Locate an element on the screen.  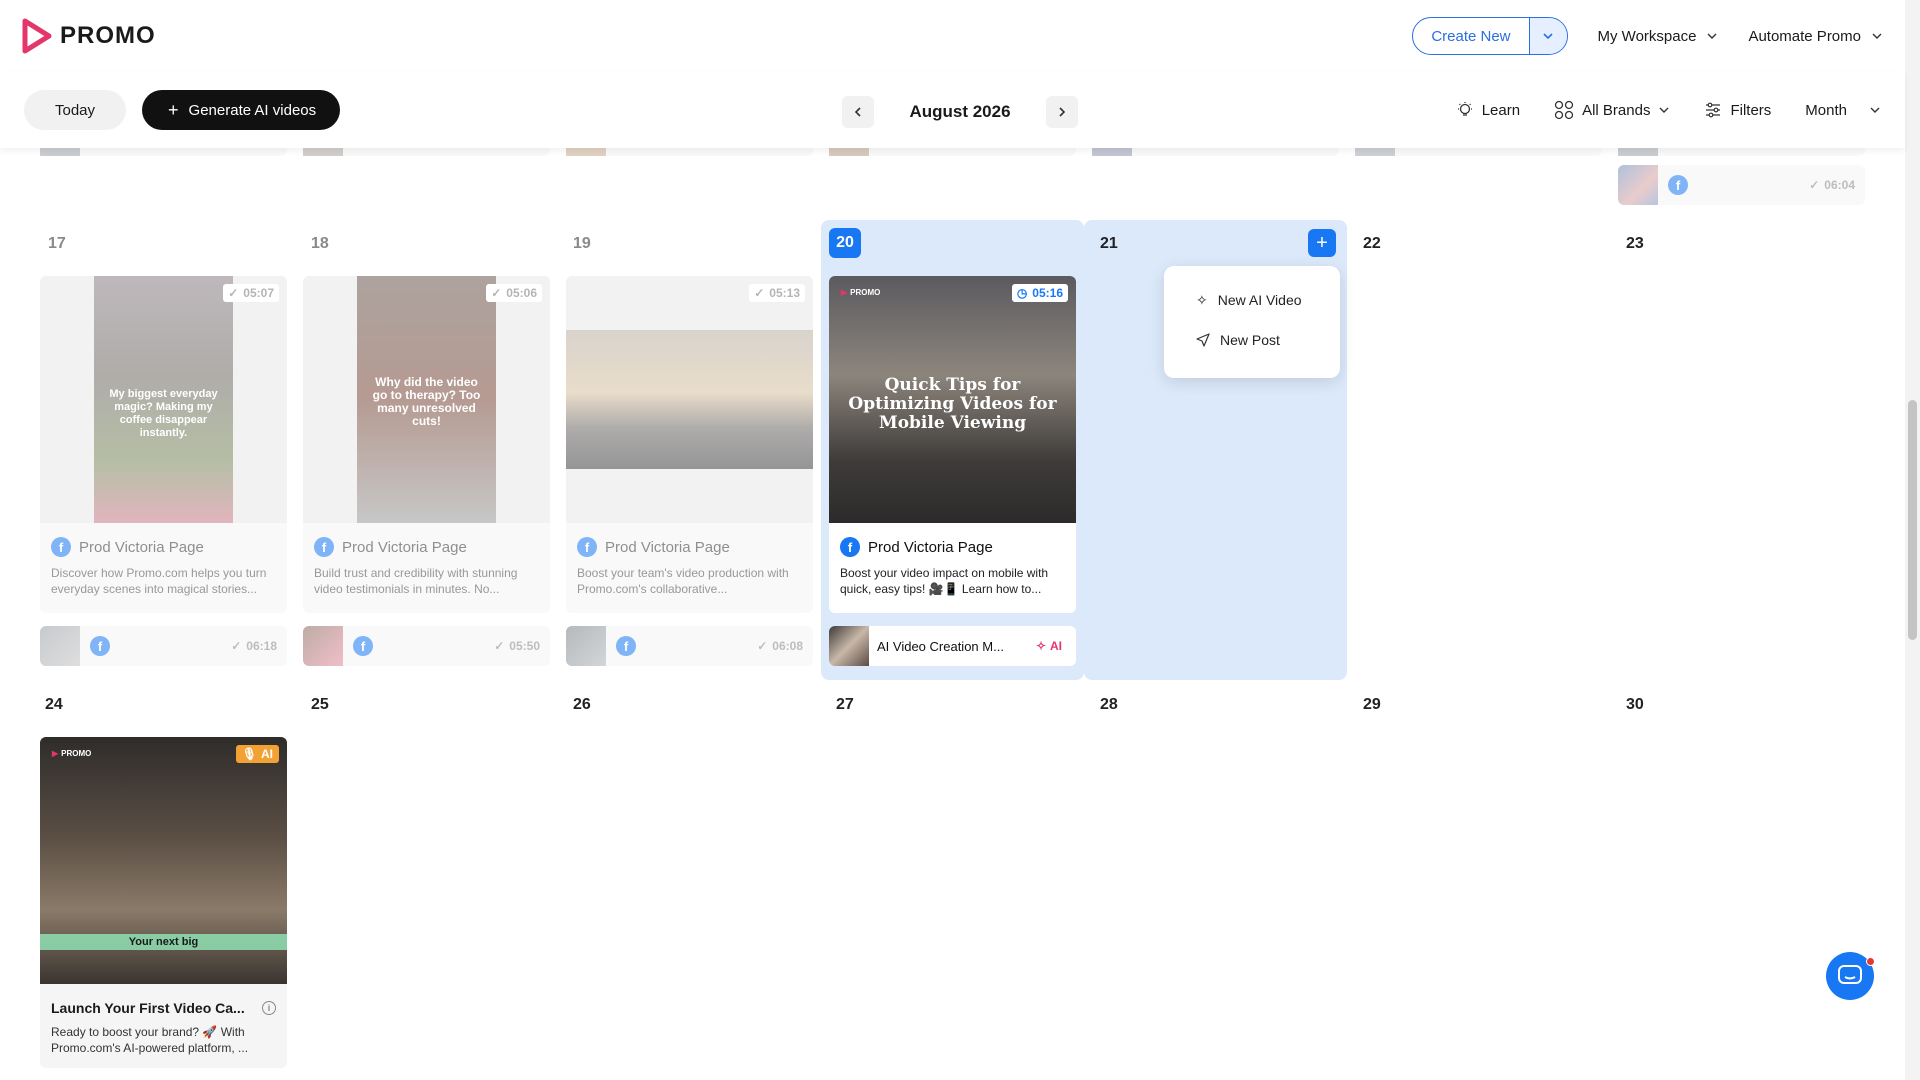
add-post-icon: + is located at coordinates (1322, 243).